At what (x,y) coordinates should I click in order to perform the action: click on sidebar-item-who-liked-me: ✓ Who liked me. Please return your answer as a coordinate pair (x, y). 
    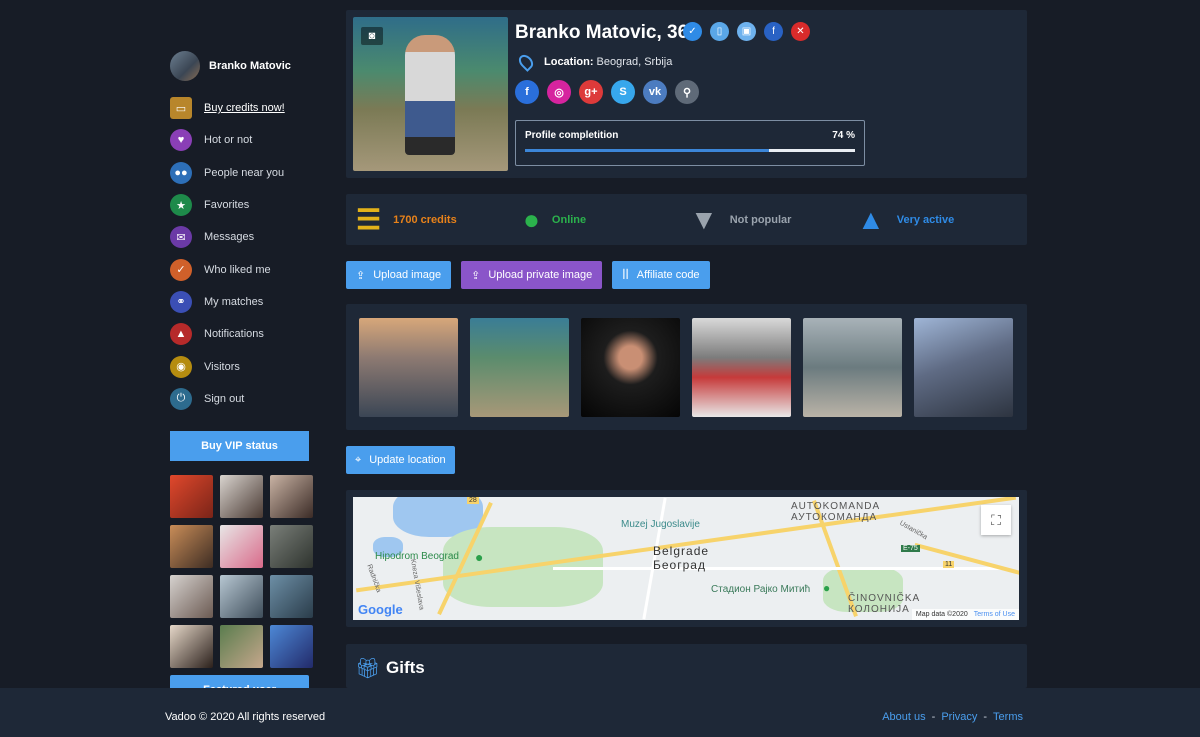
    Looking at the image, I should click on (242, 269).